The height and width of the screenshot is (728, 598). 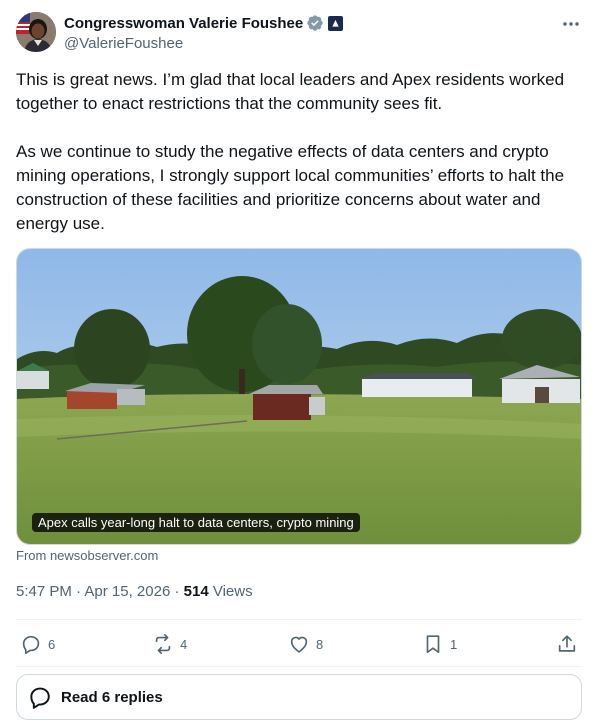 What do you see at coordinates (112, 697) in the screenshot?
I see `read-replies-label: Read 6 replies` at bounding box center [112, 697].